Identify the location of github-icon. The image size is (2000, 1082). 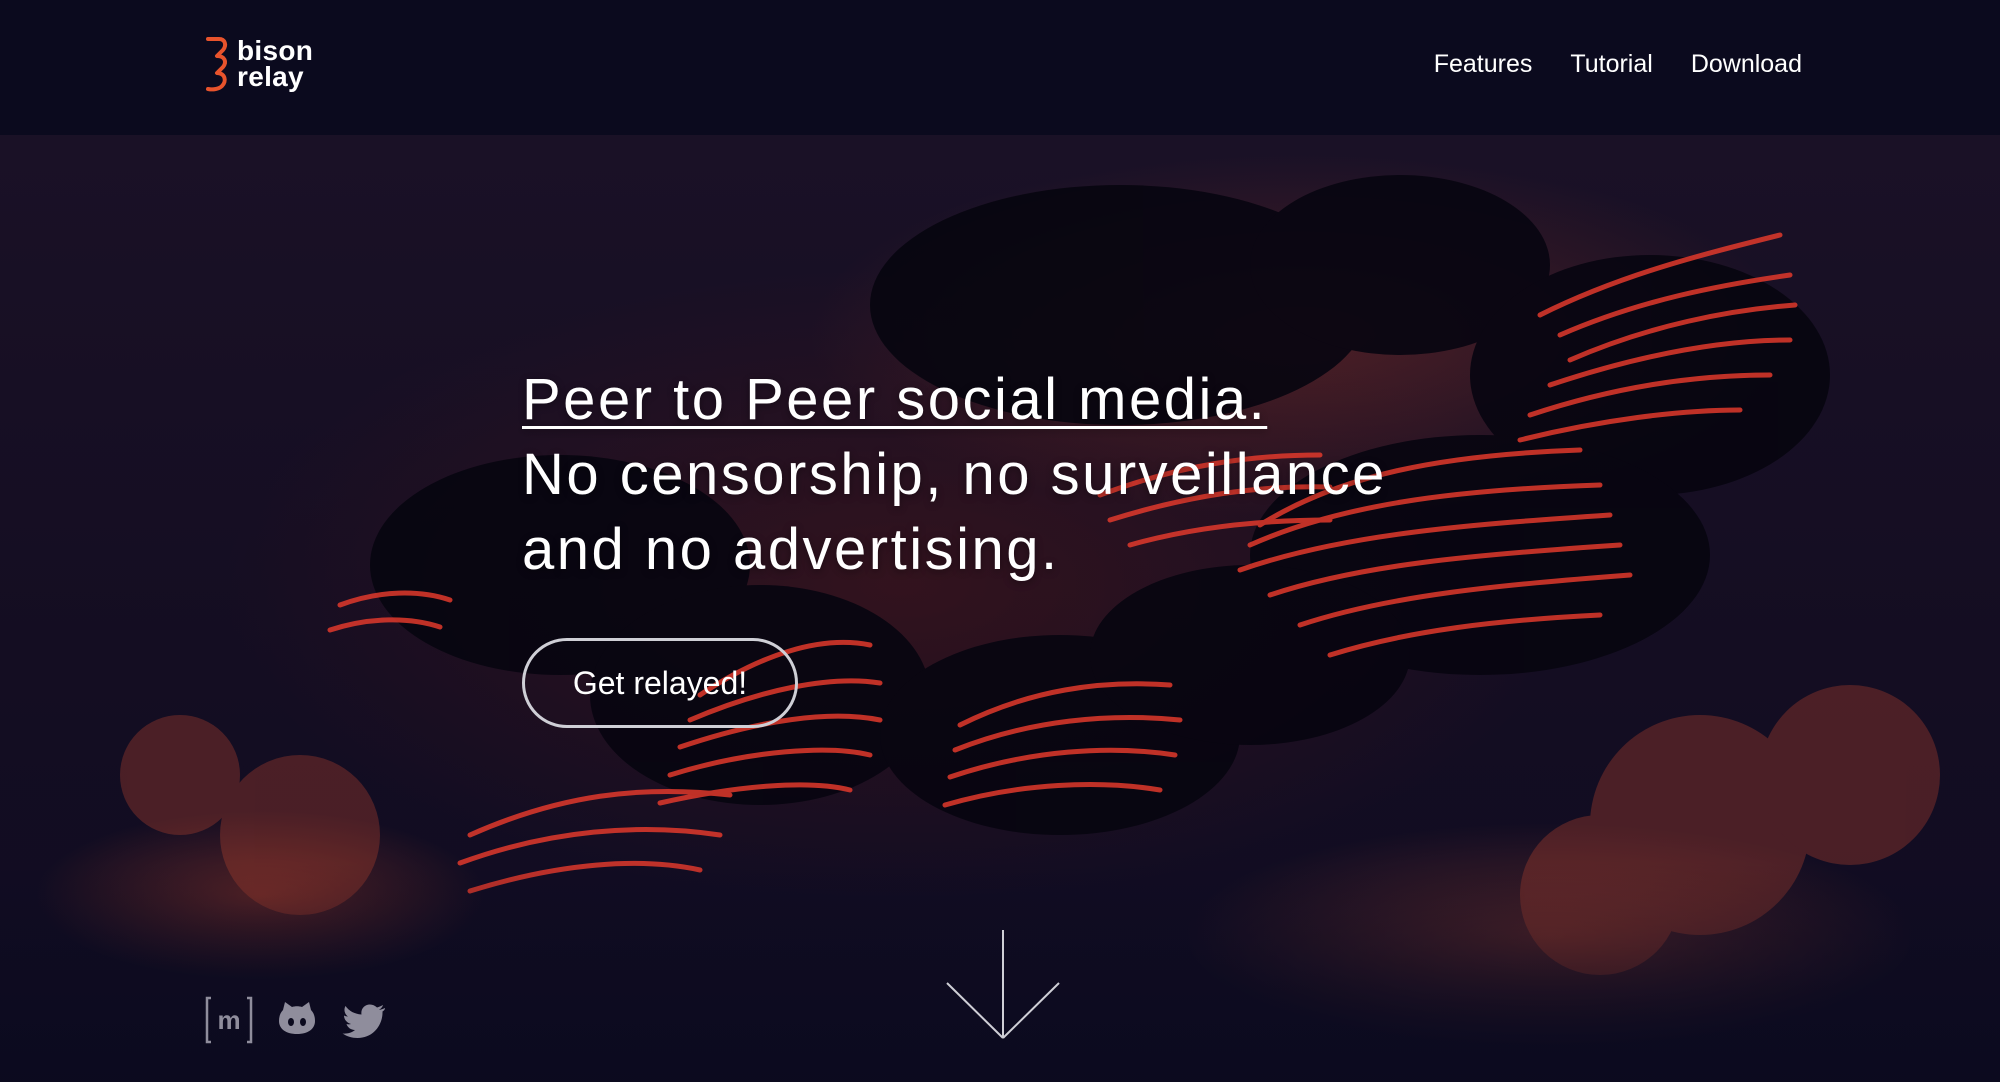
(297, 1018).